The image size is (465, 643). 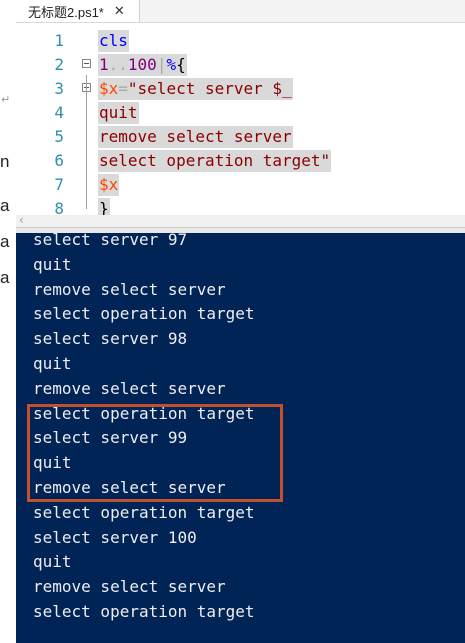 What do you see at coordinates (86, 142) in the screenshot?
I see `fold-guide-line` at bounding box center [86, 142].